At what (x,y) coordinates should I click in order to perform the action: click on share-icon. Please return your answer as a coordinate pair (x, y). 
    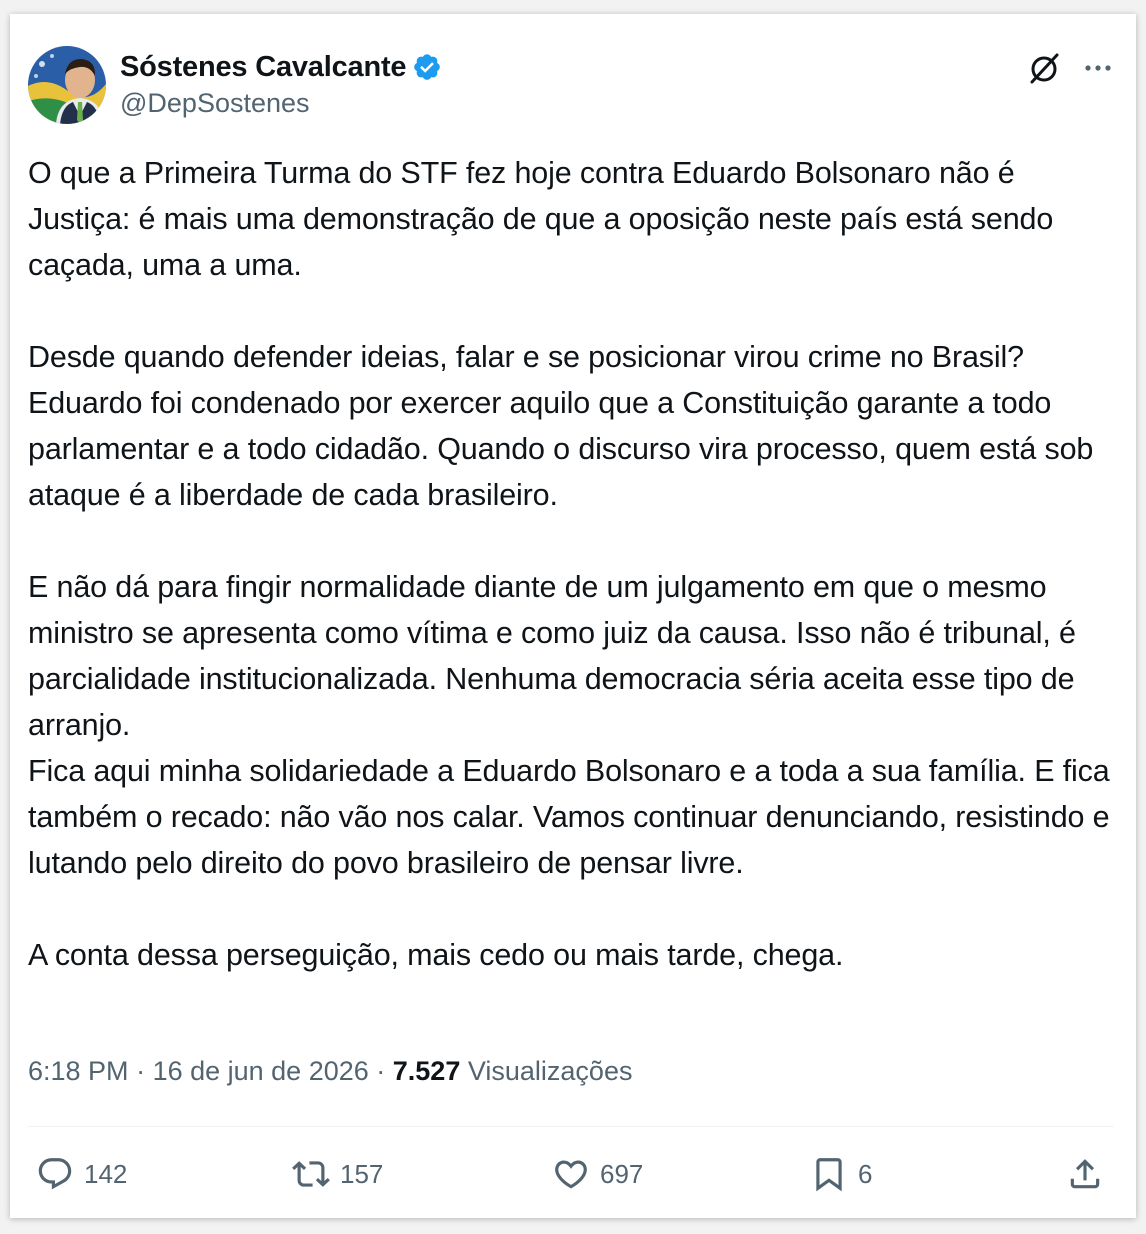
    Looking at the image, I should click on (1085, 1174).